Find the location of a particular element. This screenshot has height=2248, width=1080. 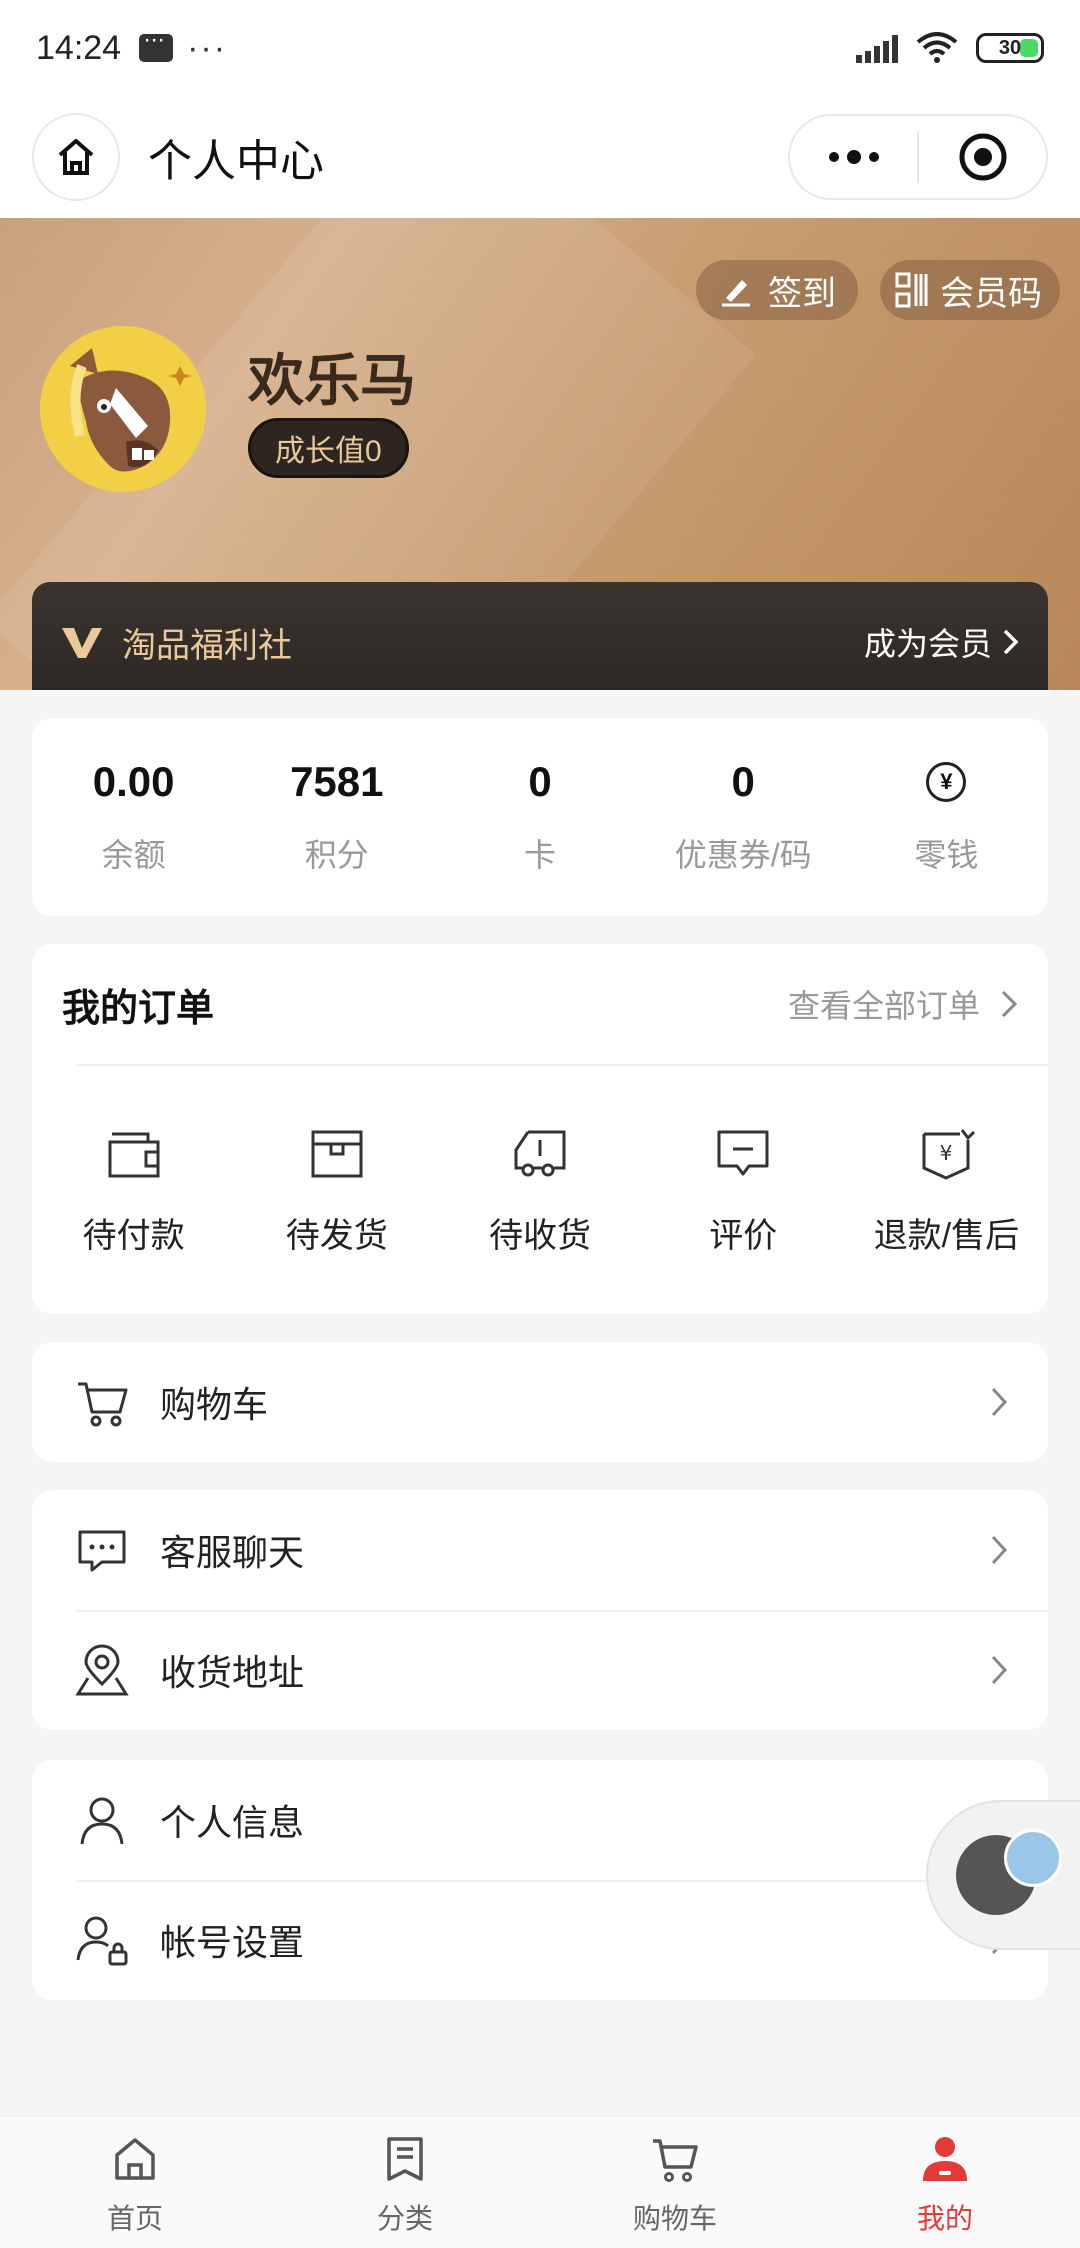

order-review-label: 评价 is located at coordinates (743, 1236).